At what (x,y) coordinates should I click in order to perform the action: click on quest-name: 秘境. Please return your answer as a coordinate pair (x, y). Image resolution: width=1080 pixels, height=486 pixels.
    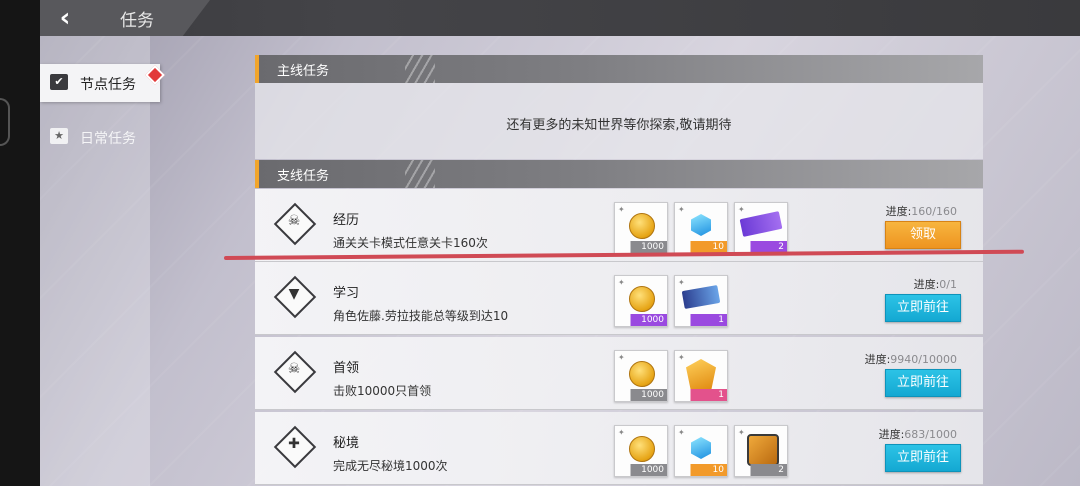
    Looking at the image, I should click on (346, 443).